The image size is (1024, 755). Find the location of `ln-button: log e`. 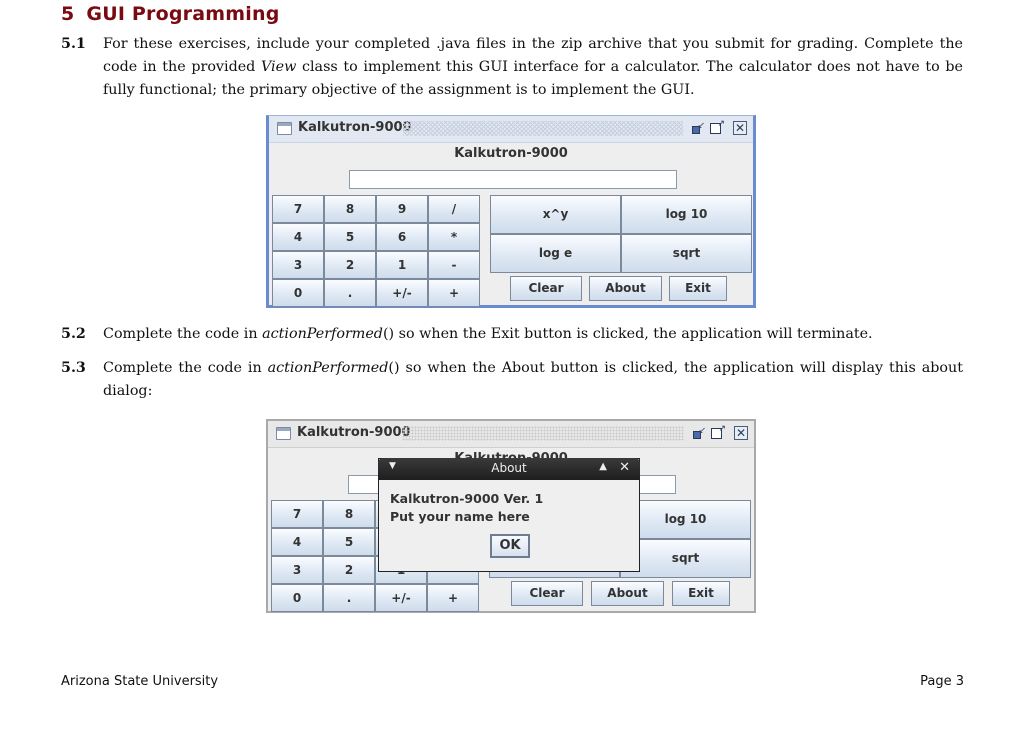

ln-button: log e is located at coordinates (555, 253).